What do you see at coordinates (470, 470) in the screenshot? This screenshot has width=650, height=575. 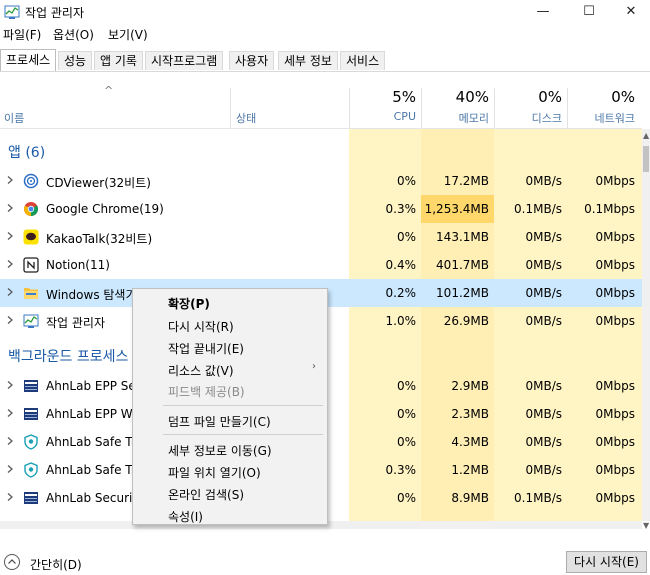 I see `memory-value: 1.2MB` at bounding box center [470, 470].